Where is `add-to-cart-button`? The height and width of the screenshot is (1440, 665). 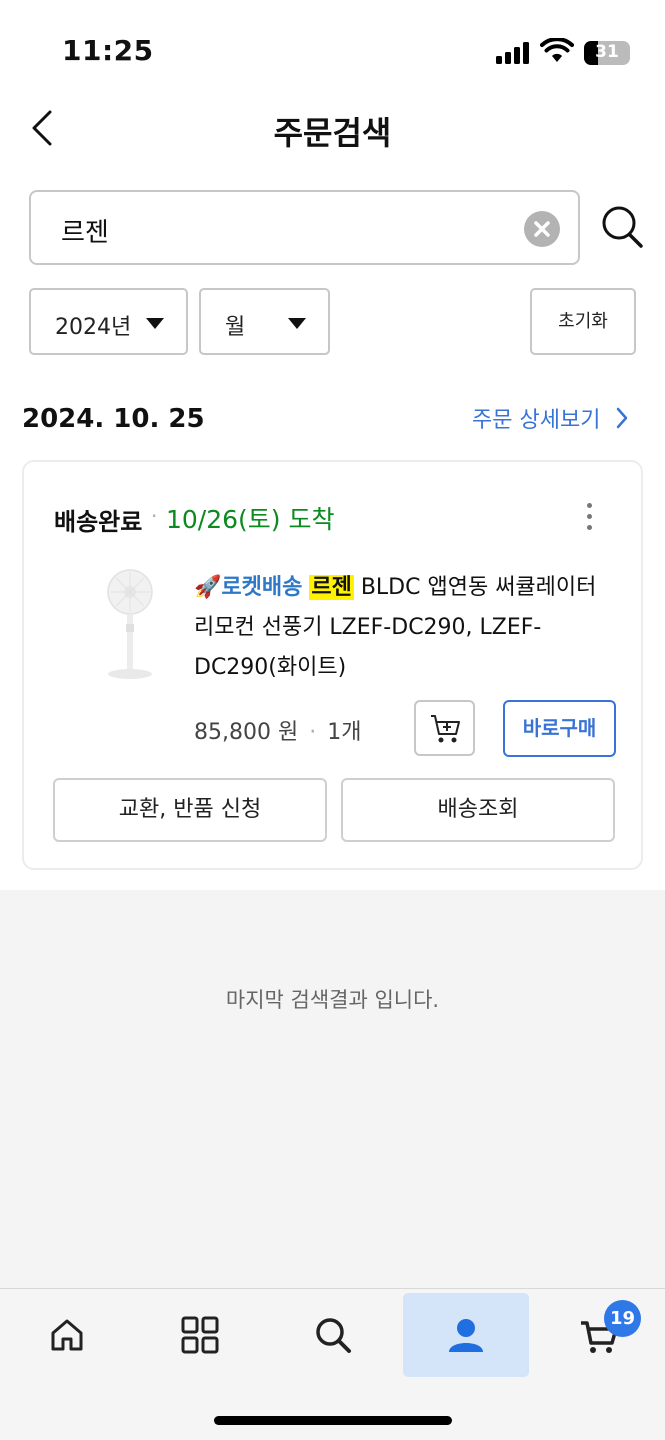 add-to-cart-button is located at coordinates (444, 728).